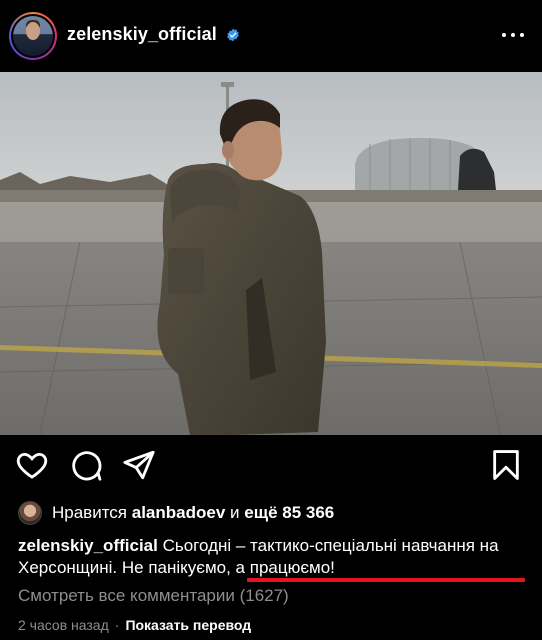 The image size is (542, 640). What do you see at coordinates (33, 36) in the screenshot?
I see `profile-avatar` at bounding box center [33, 36].